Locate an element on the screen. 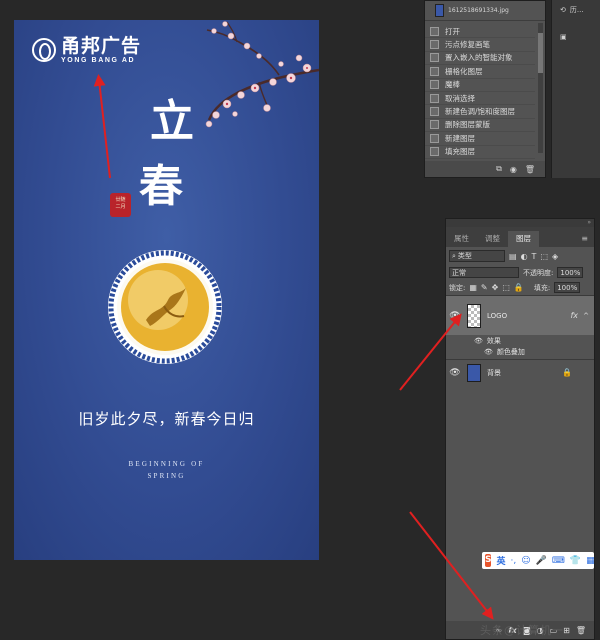 The height and width of the screenshot is (640, 600). sogou-logo-icon: S is located at coordinates (488, 560).